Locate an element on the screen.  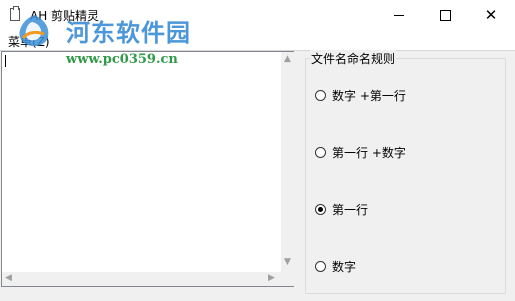
scroll-right-icon: ▶ is located at coordinates (271, 278).